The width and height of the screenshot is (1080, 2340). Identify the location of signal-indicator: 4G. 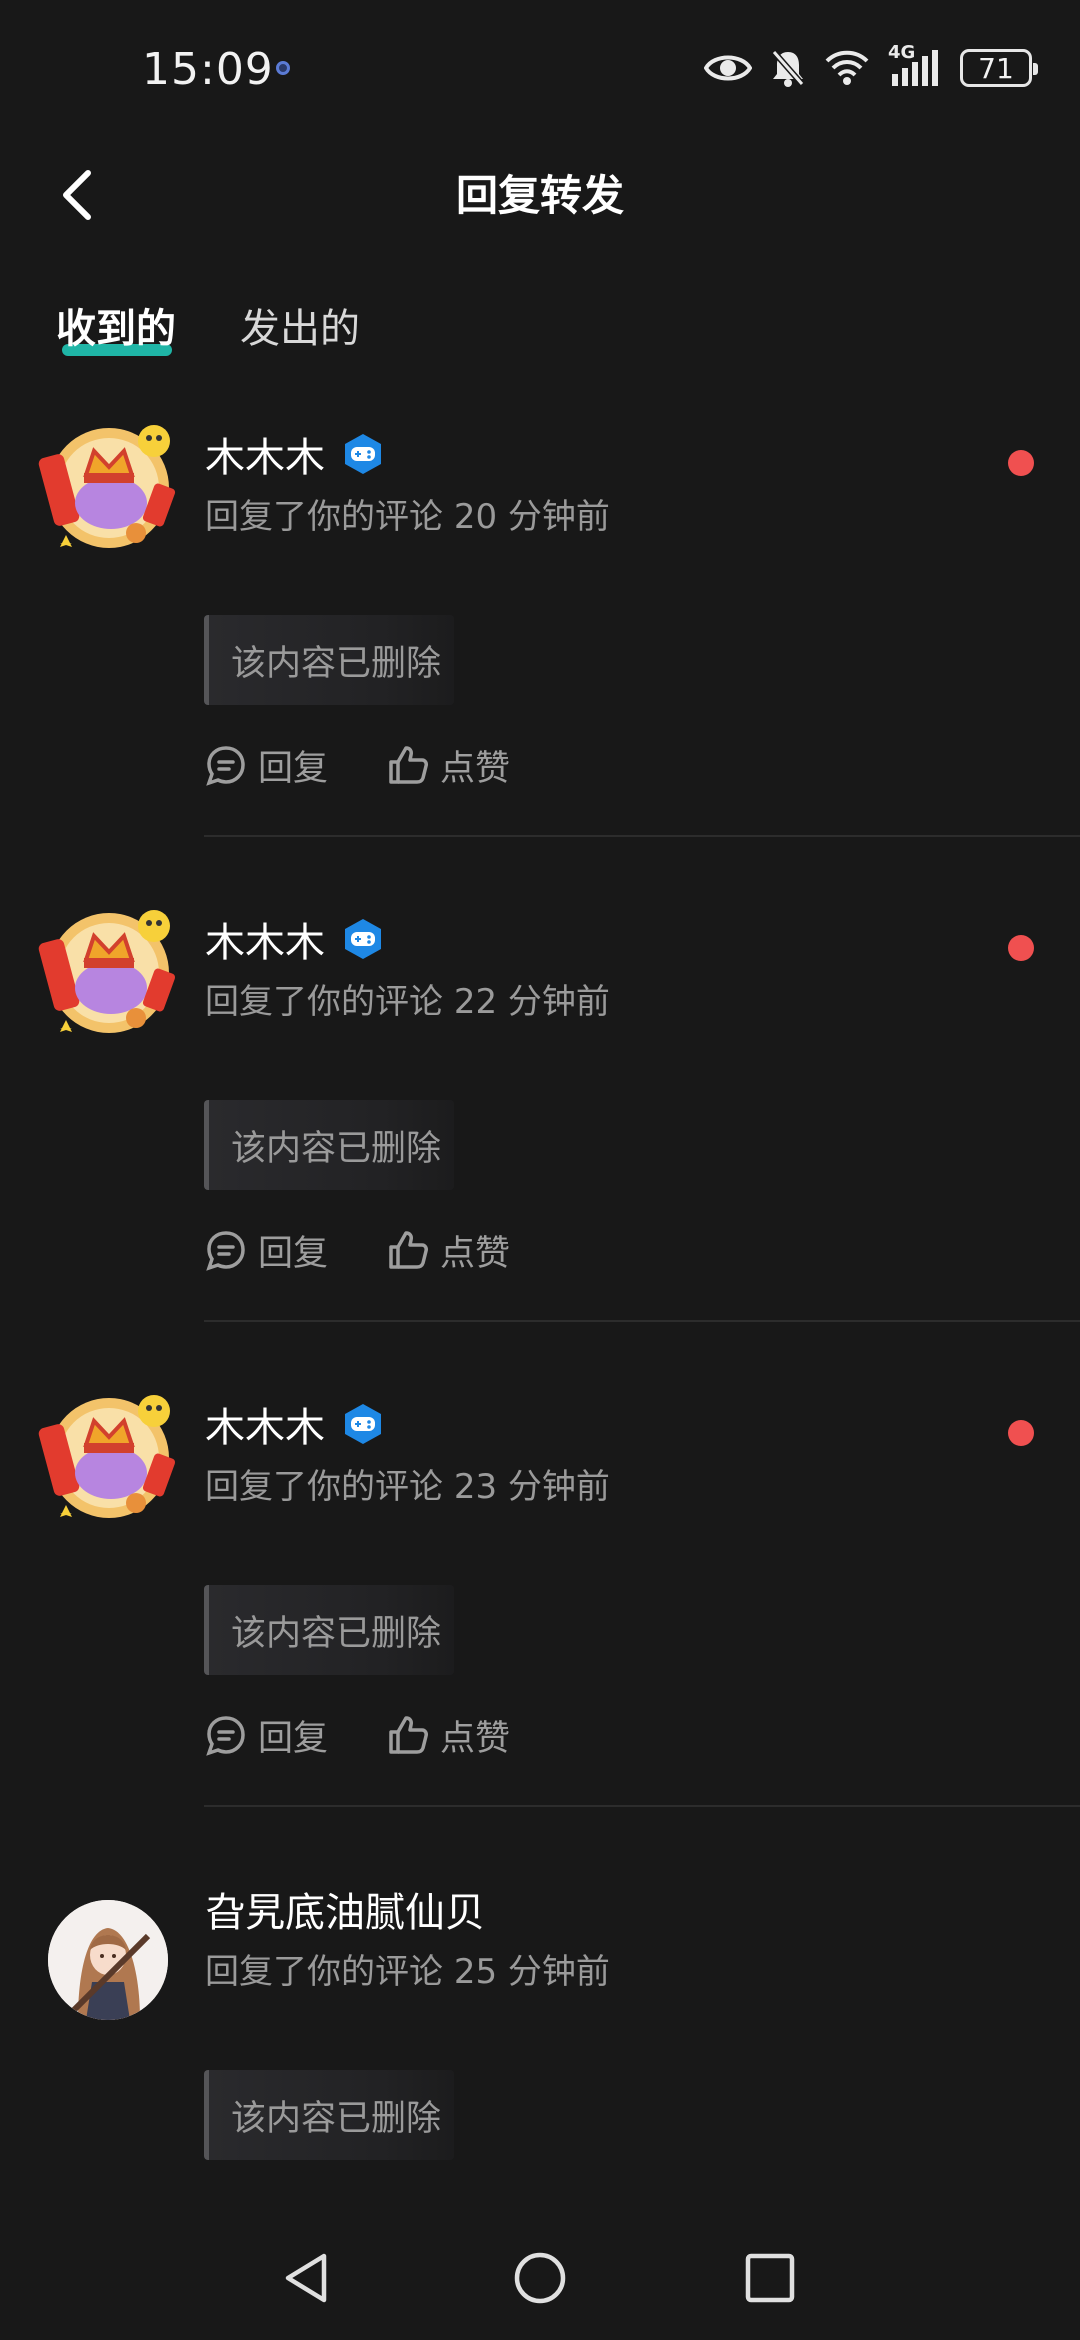
(915, 65).